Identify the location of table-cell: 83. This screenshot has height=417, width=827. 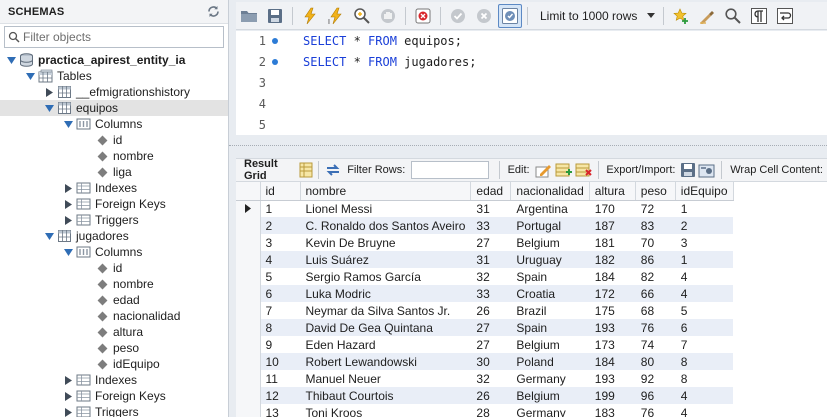
(655, 225).